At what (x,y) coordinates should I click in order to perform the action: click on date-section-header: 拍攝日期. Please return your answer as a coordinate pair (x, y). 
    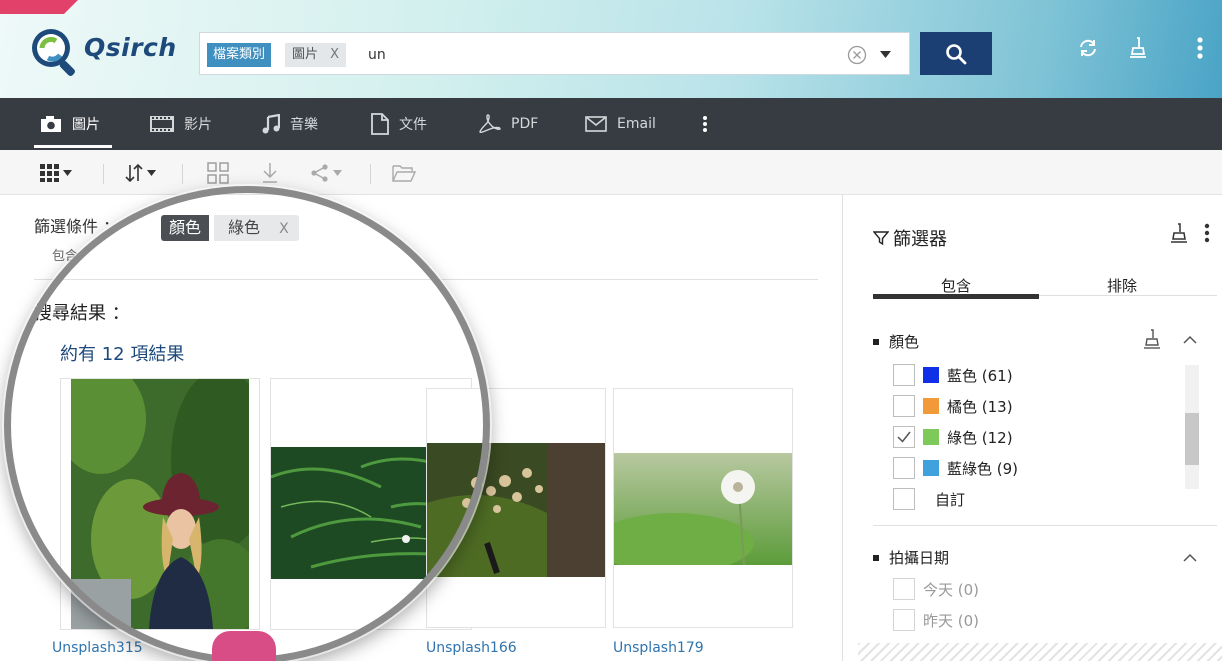
    Looking at the image, I should click on (911, 557).